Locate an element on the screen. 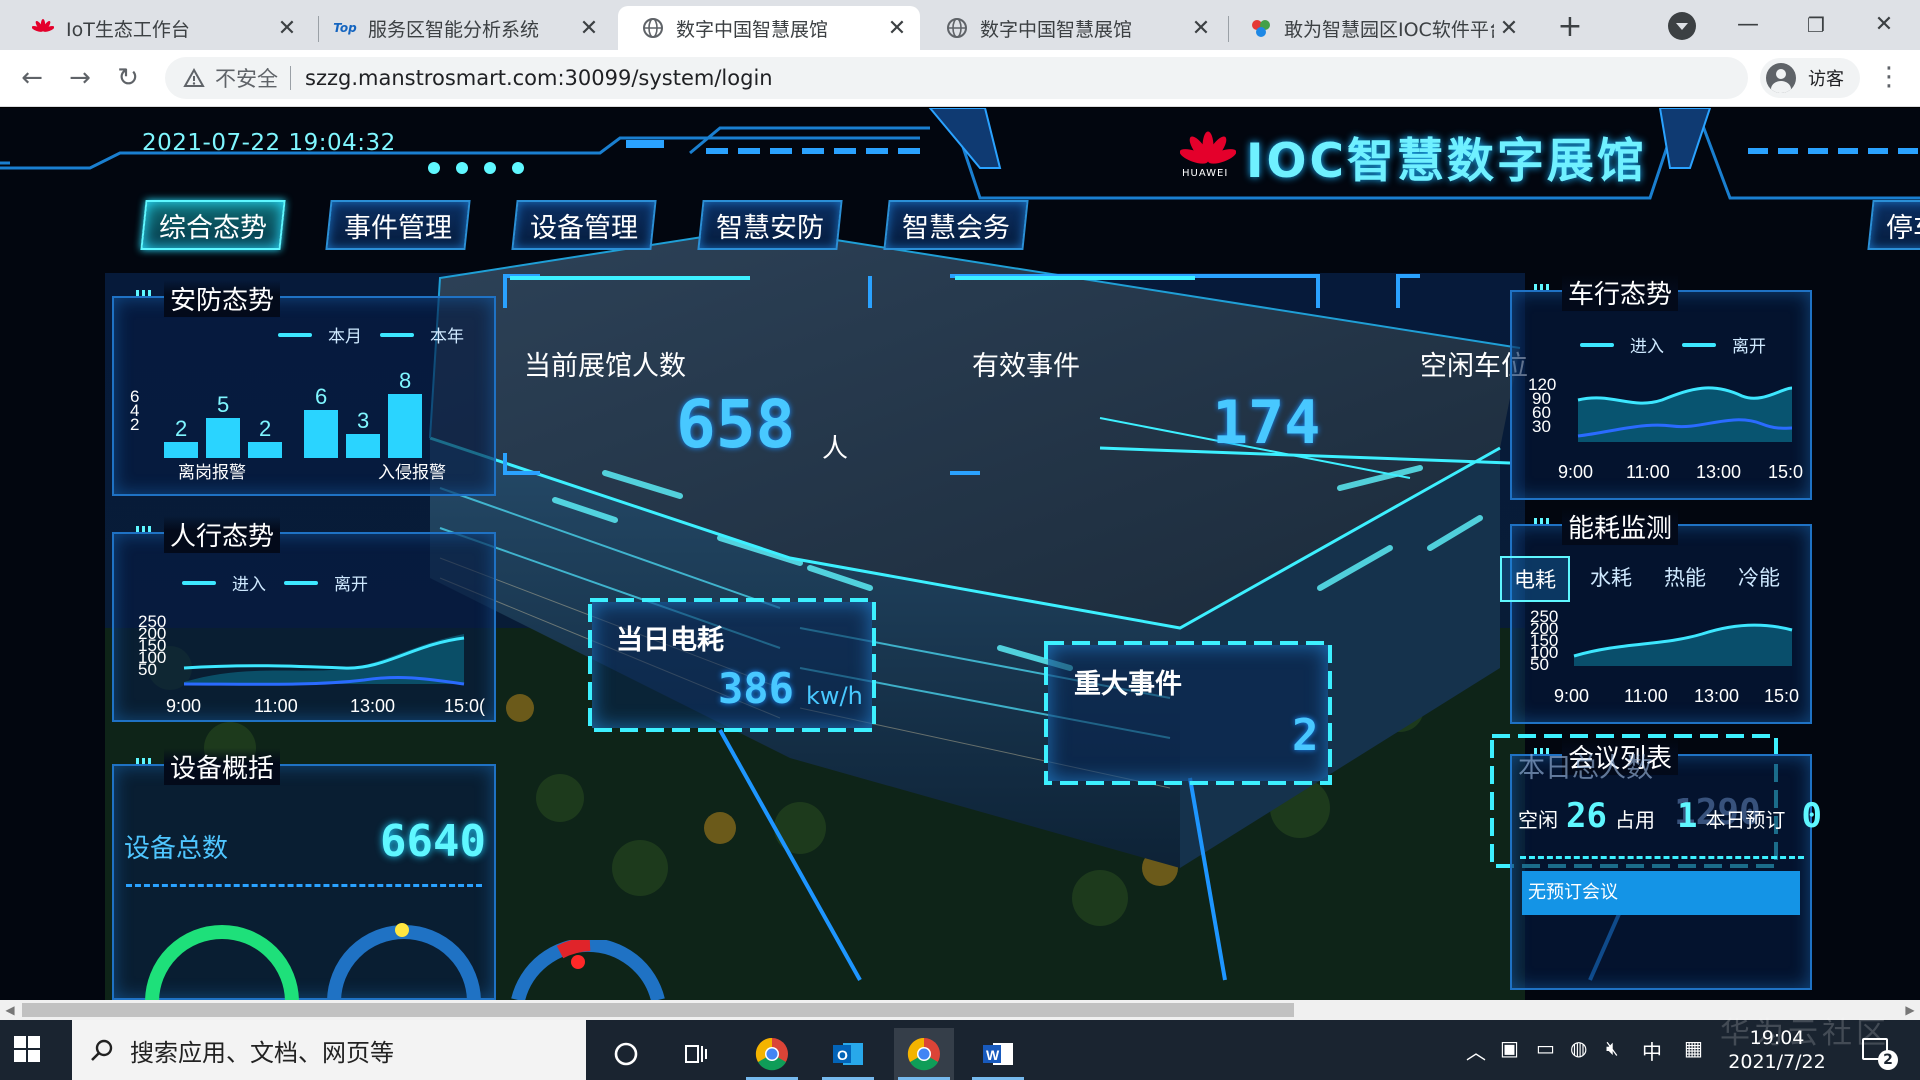  nav-tab-events: 事件管理 is located at coordinates (398, 225).